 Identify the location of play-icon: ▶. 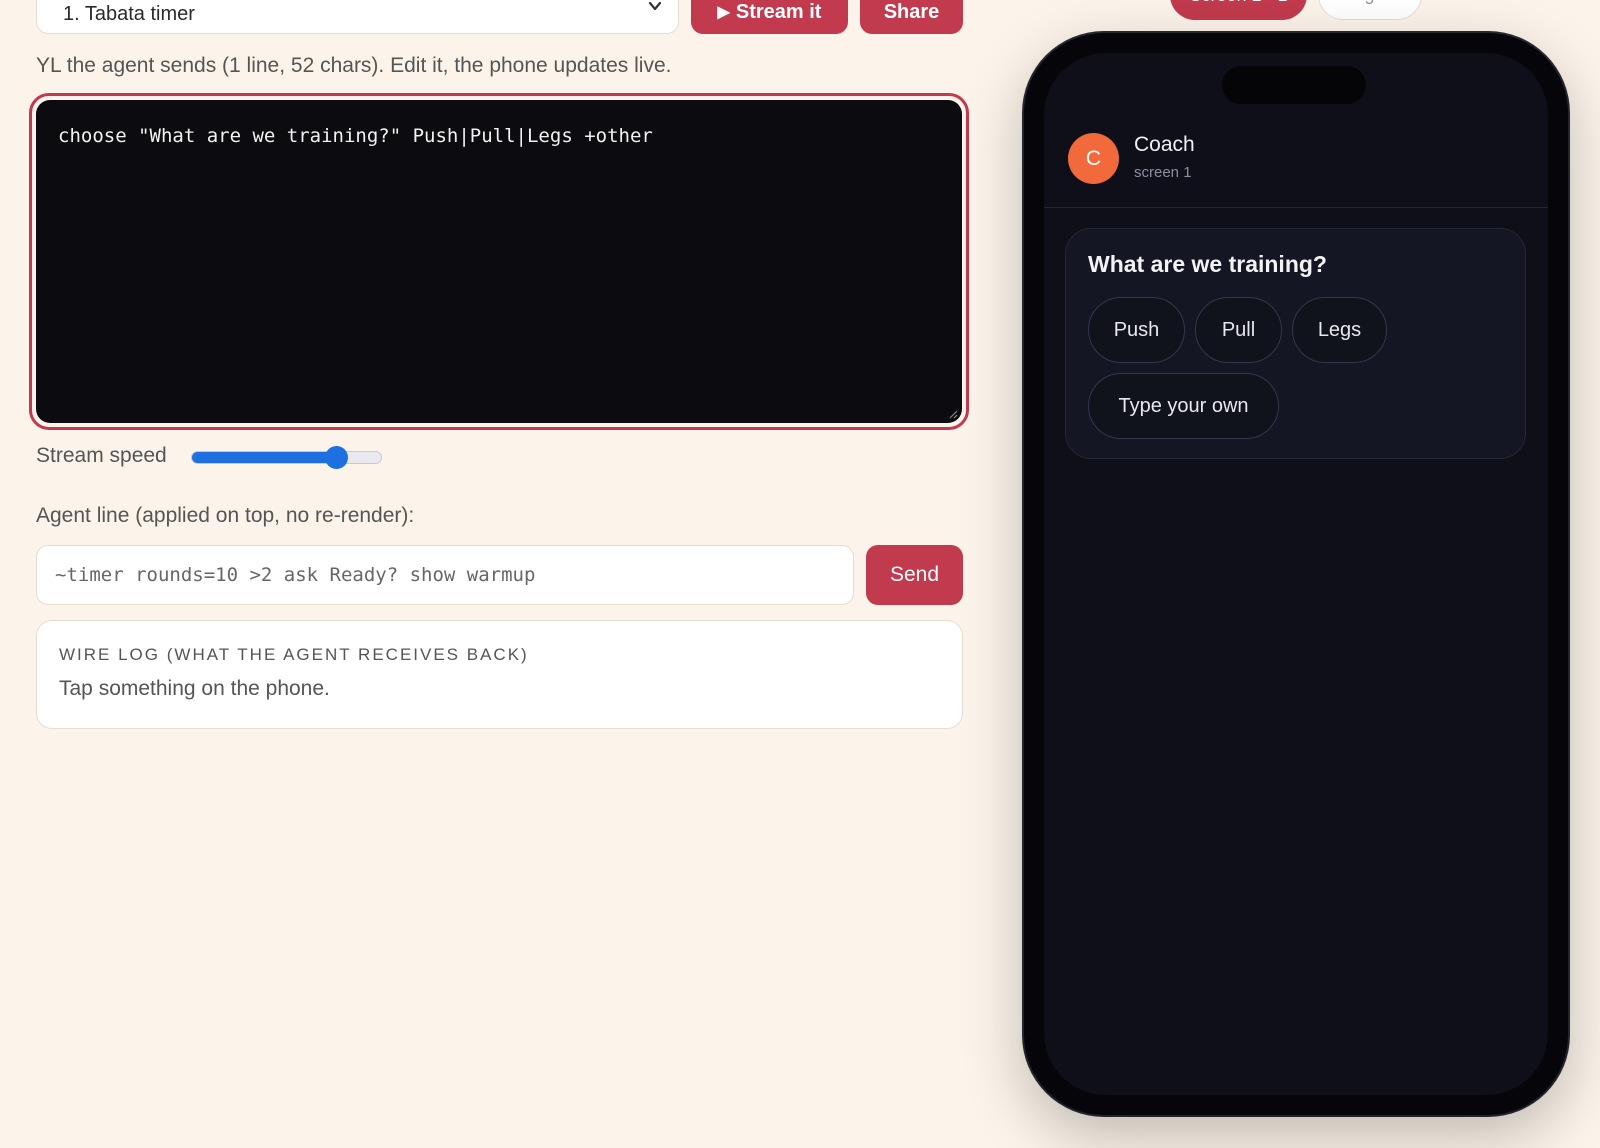
(723, 12).